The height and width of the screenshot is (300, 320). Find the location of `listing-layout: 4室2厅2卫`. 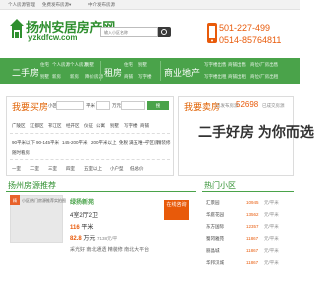

listing-layout: 4室2厅2卫 is located at coordinates (84, 216).